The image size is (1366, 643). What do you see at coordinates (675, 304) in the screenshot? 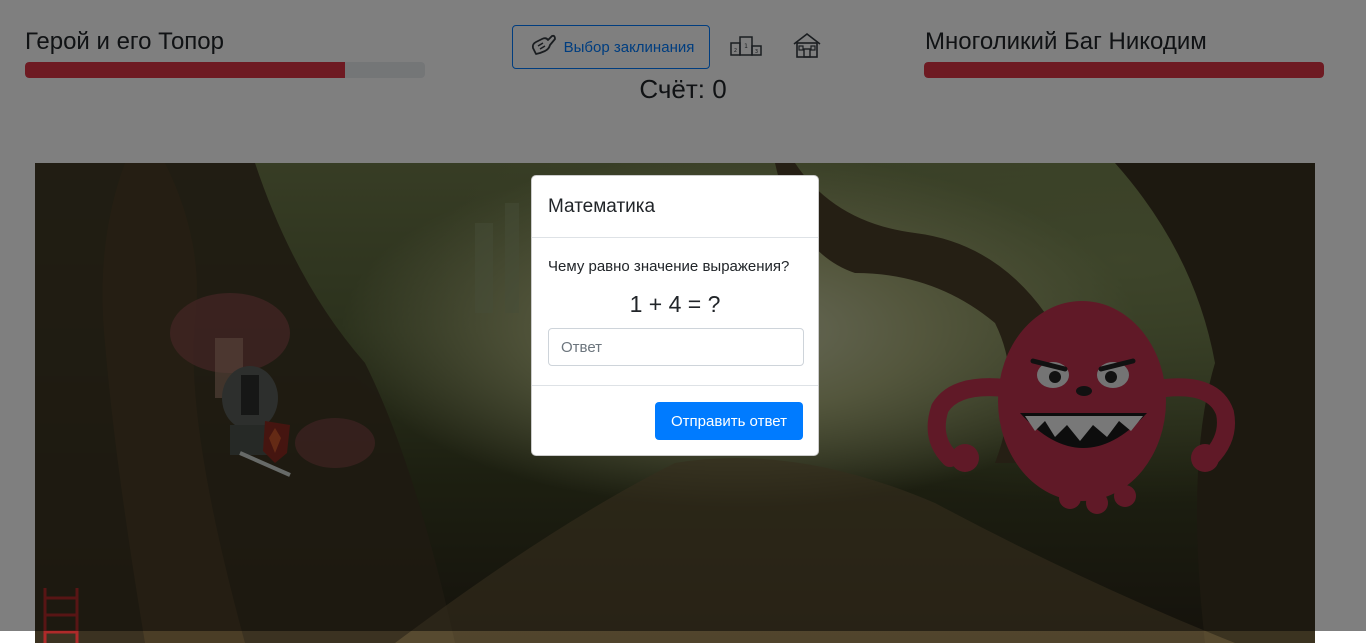
I see `math-expression: 1 + 4 = ?` at bounding box center [675, 304].